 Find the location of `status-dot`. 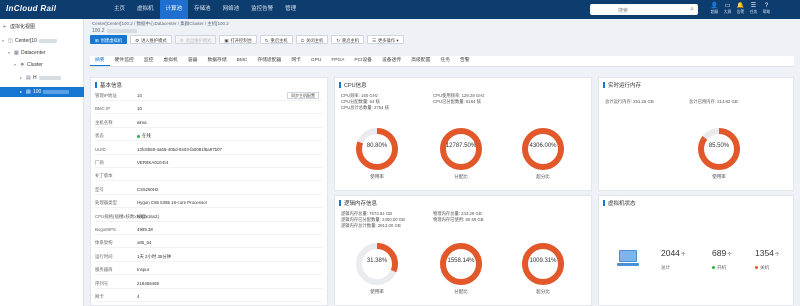

status-dot is located at coordinates (138, 136).